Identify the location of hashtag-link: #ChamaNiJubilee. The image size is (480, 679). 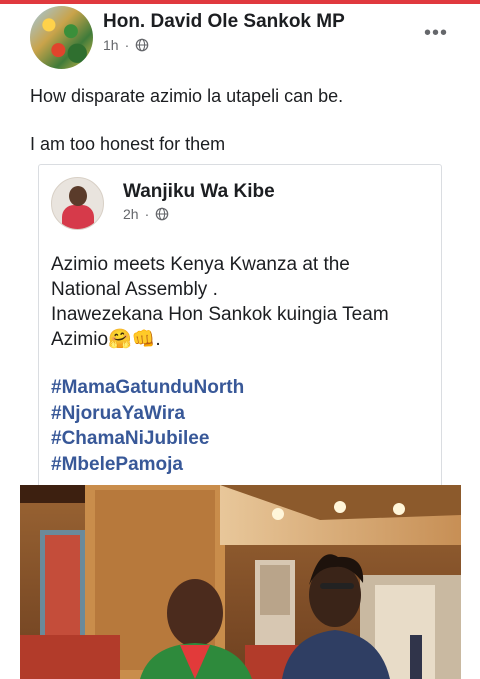
(243, 439).